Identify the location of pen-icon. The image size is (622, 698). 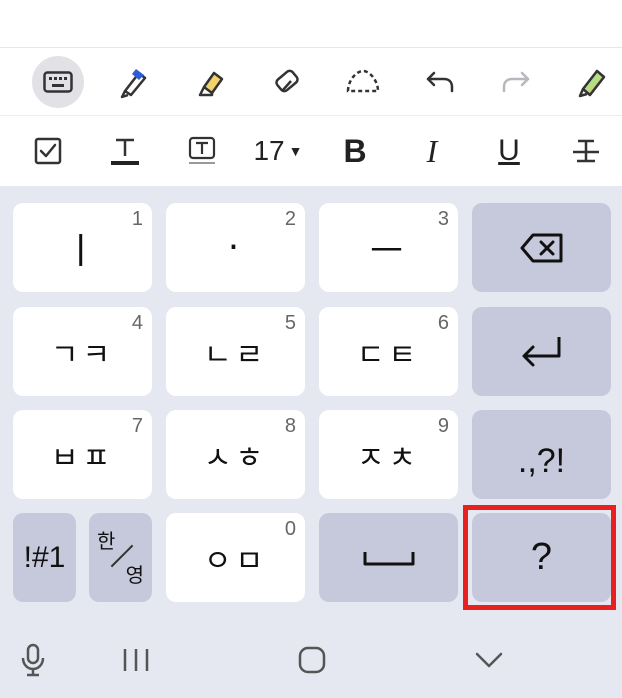
(133, 83).